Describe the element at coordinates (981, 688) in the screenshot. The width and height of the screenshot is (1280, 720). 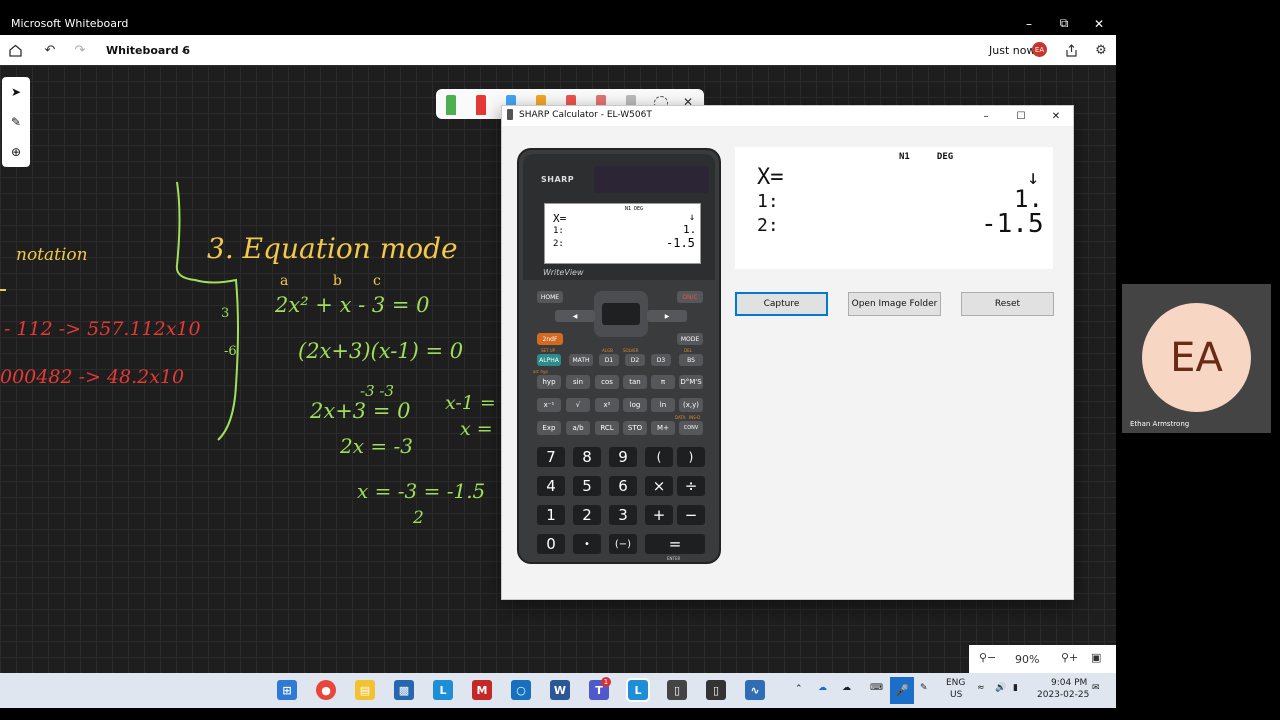
I see `wifi-icon: ≈` at that location.